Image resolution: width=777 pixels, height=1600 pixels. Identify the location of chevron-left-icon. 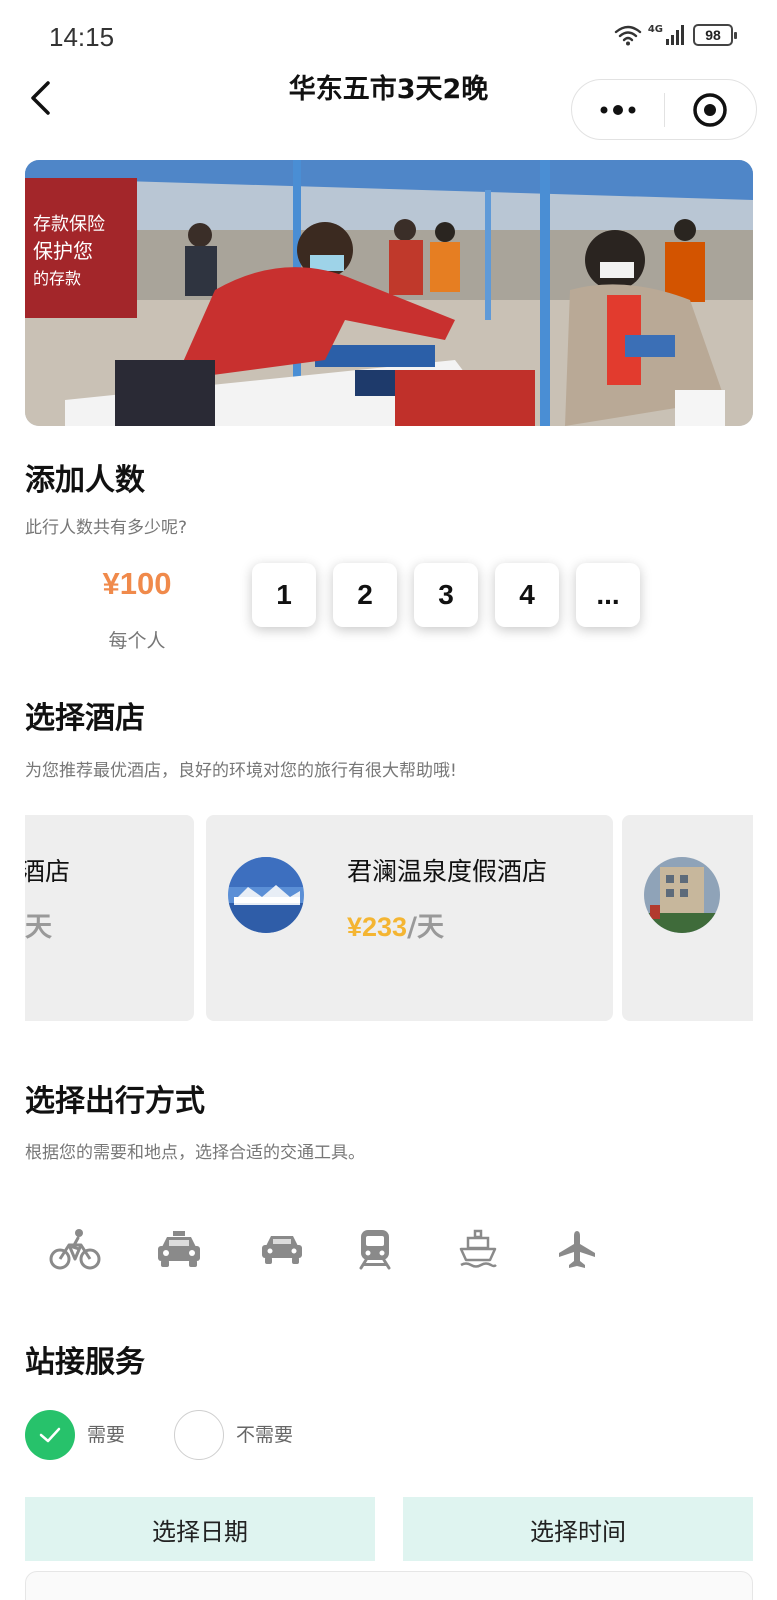
(40, 98).